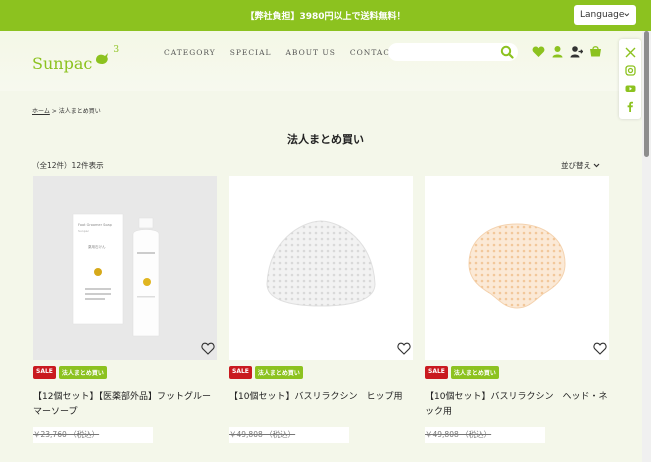 Image resolution: width=651 pixels, height=462 pixels. I want to click on box-title-text: Foot Groomer Soap, so click(95, 225).